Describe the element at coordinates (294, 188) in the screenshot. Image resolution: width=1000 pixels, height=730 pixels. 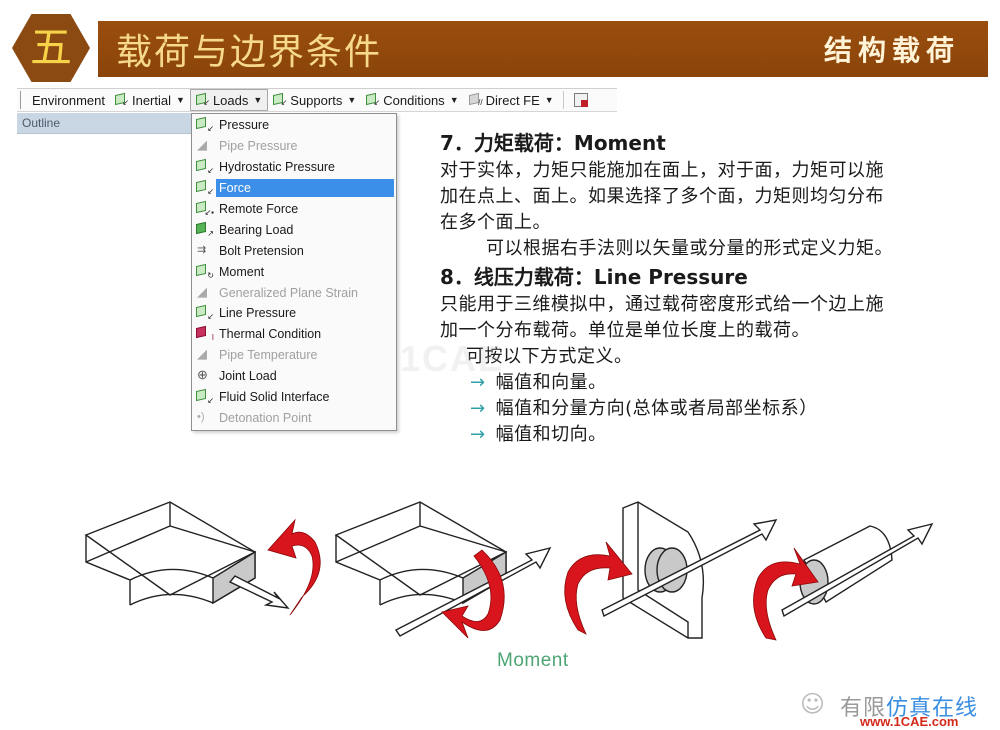
I see `menu-item-force: ↙ Force` at that location.